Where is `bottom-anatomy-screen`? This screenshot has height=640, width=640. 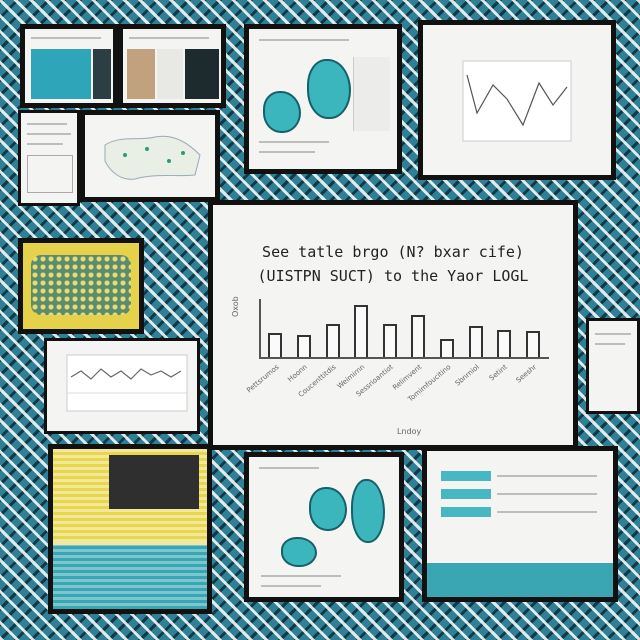 bottom-anatomy-screen is located at coordinates (324, 527).